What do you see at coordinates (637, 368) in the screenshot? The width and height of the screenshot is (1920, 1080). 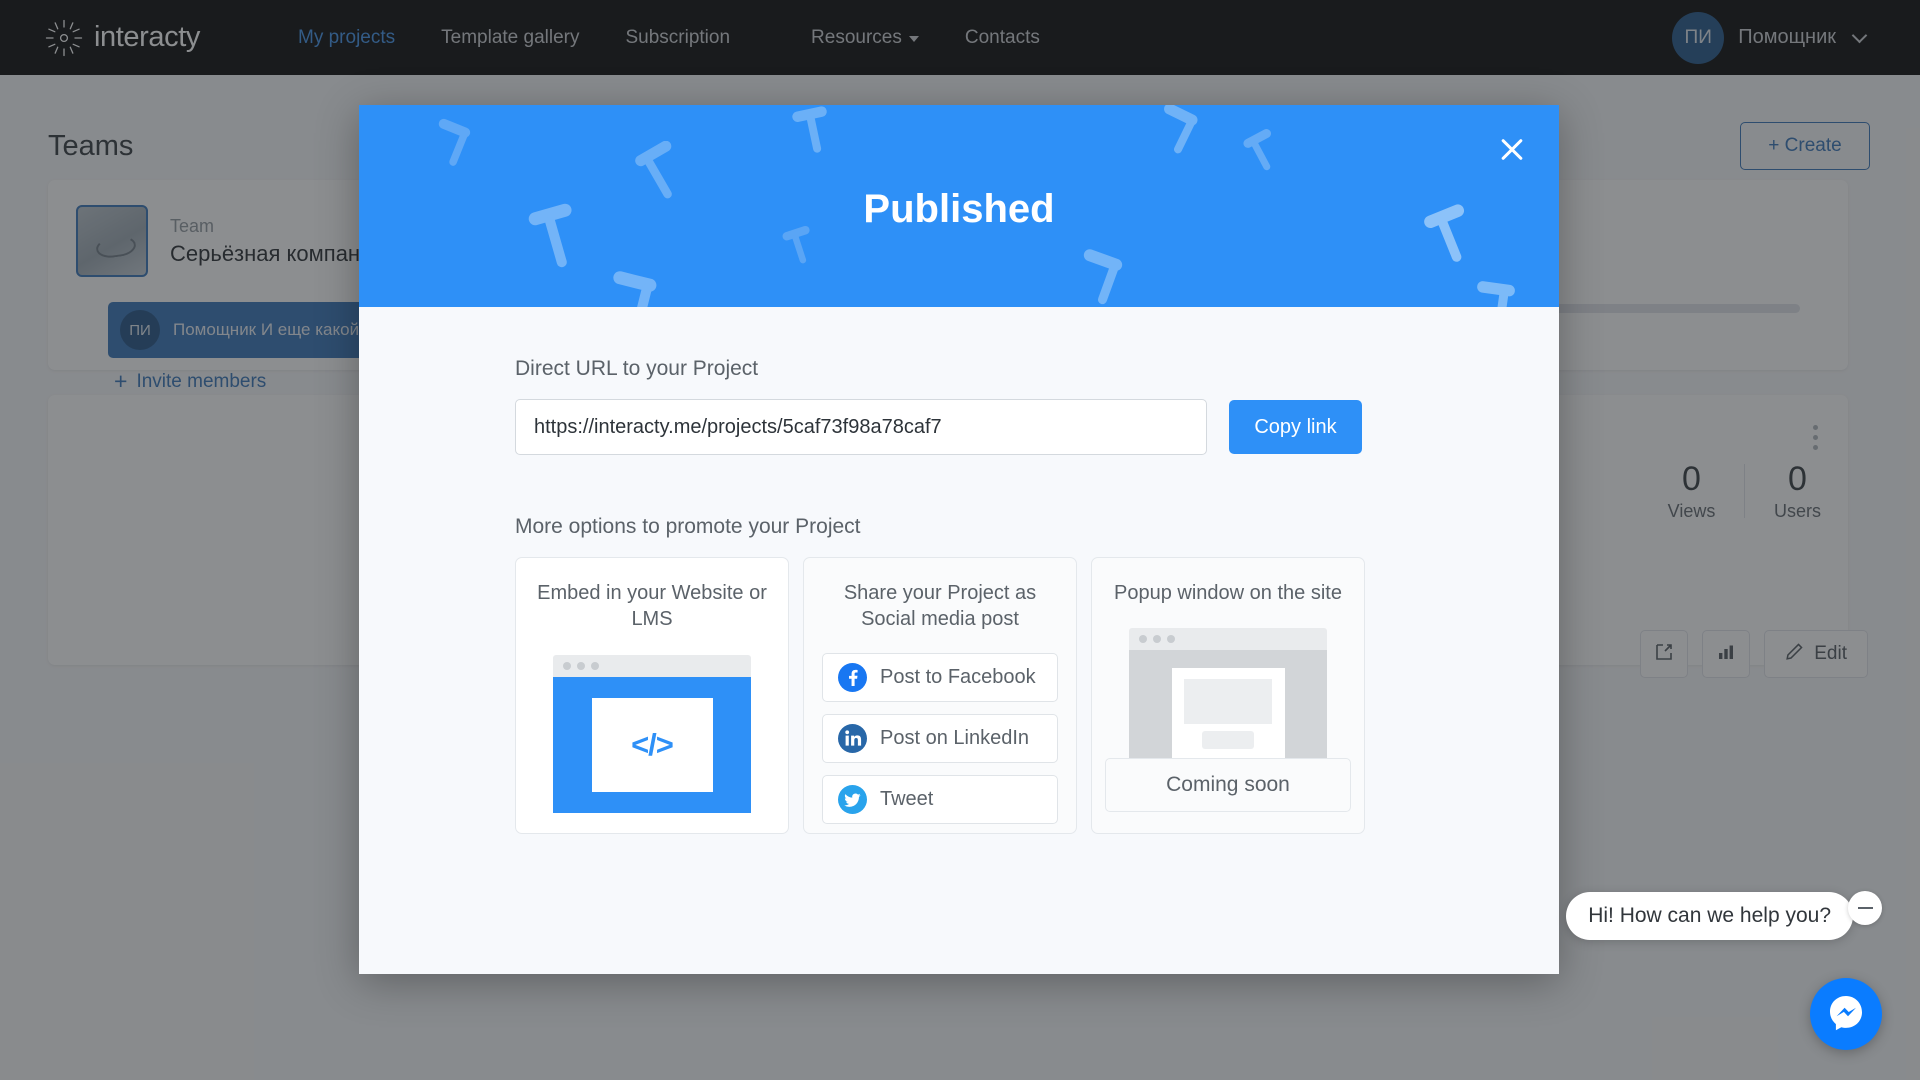 I see `url-field-label: Direct URL to your Project` at bounding box center [637, 368].